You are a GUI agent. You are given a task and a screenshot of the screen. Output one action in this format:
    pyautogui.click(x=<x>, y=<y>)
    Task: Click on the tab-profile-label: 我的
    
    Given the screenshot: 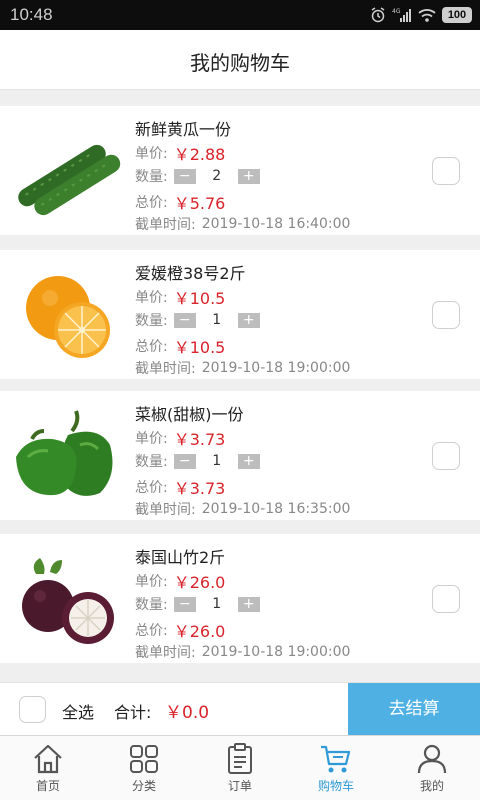 What is the action you would take?
    pyautogui.click(x=431, y=786)
    